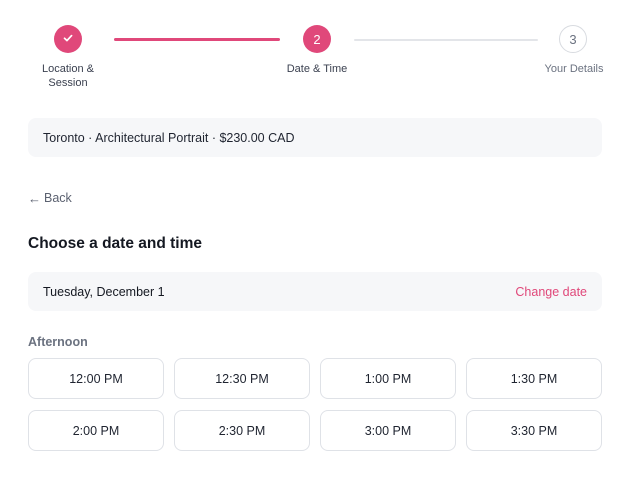 The height and width of the screenshot is (478, 636). Describe the element at coordinates (551, 292) in the screenshot. I see `change-date-link: Change date` at that location.